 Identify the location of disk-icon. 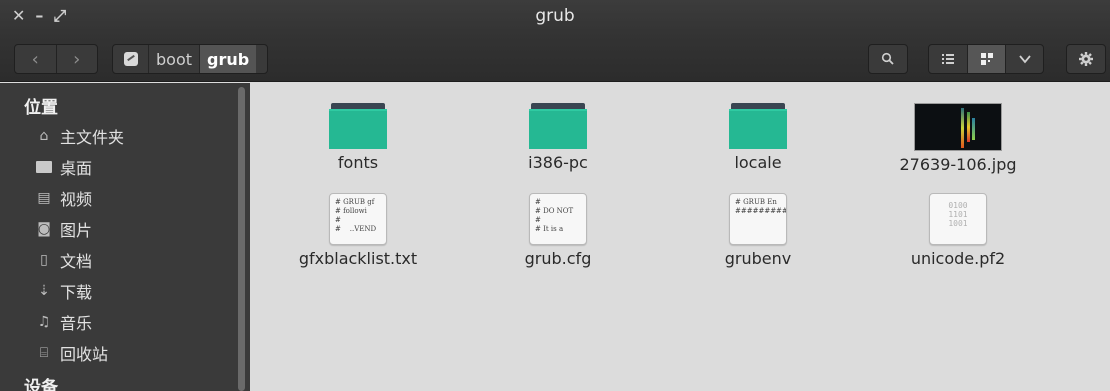
(130, 59).